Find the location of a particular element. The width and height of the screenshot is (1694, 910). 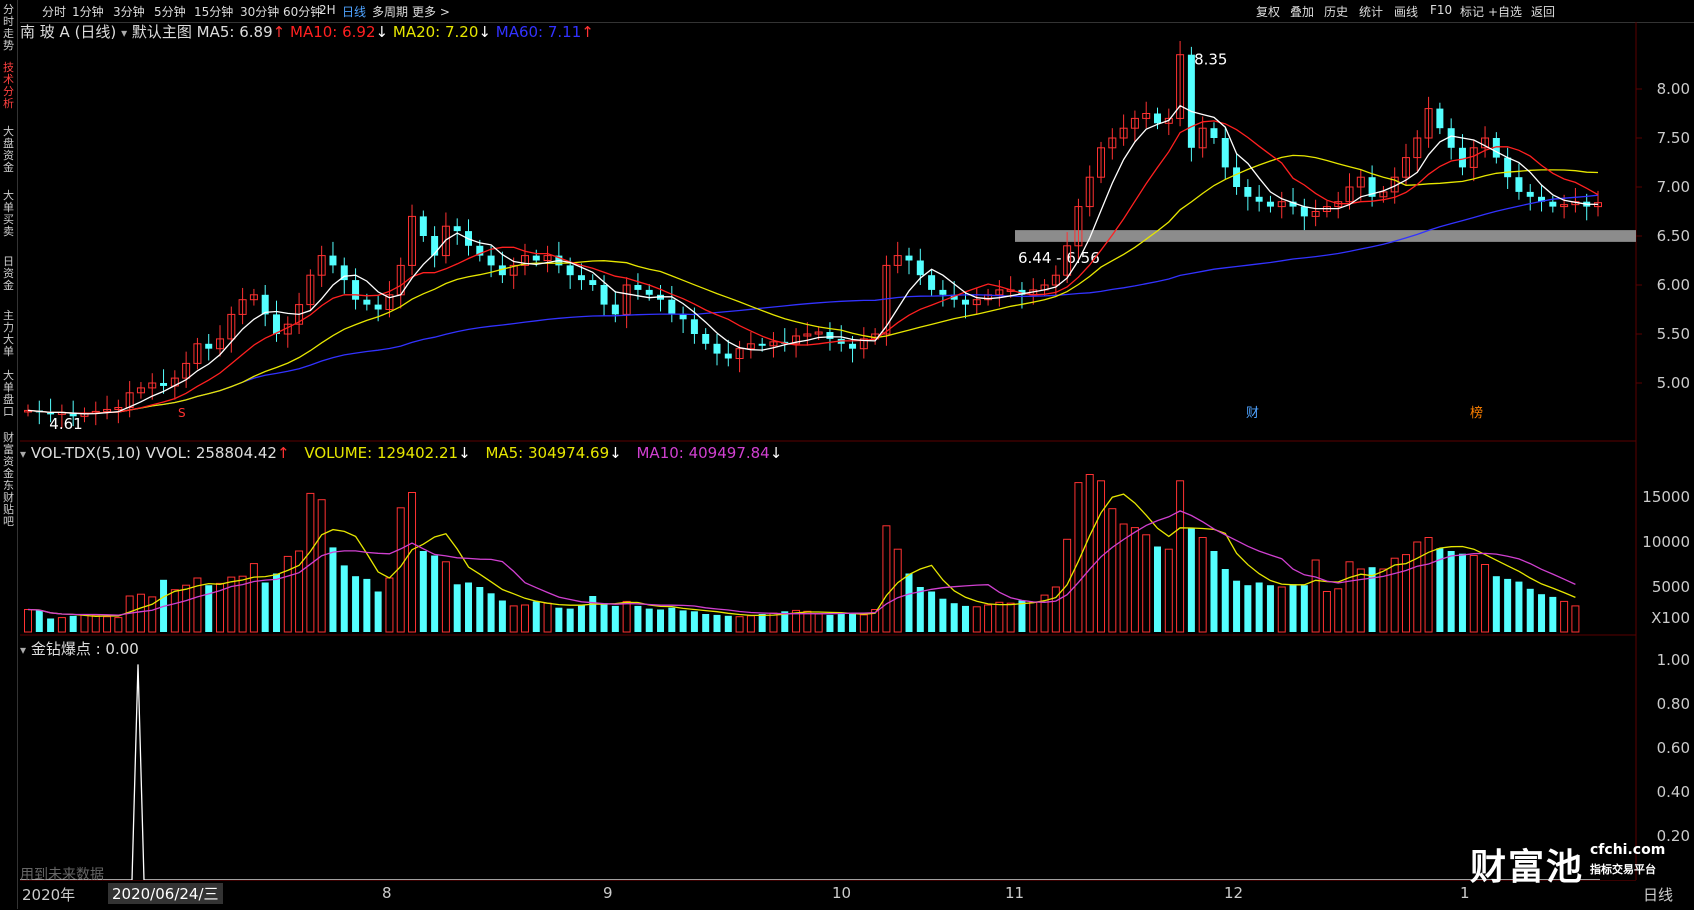

volume-tick: 10000 is located at coordinates (1666, 542).